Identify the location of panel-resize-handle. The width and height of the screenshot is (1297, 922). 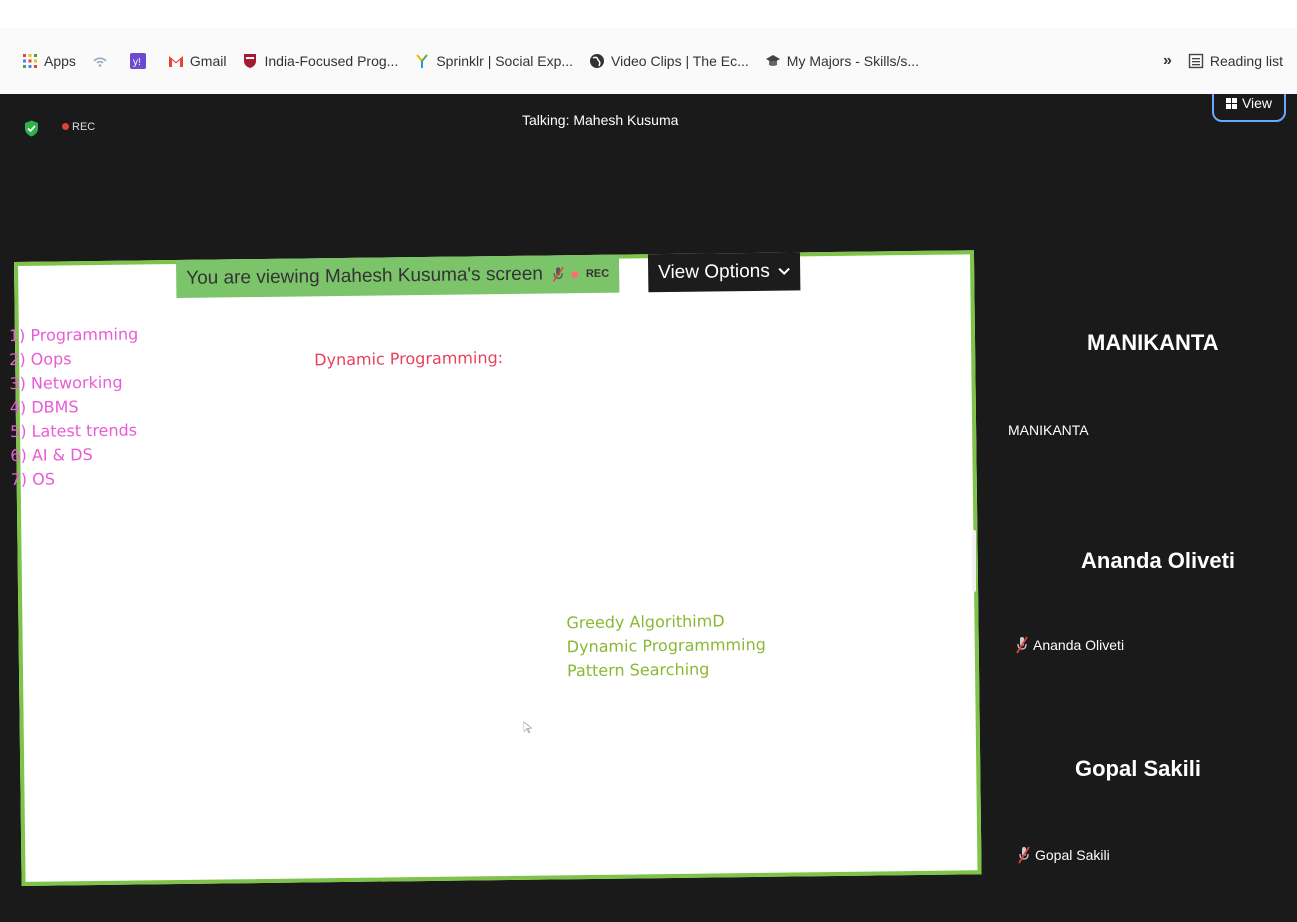
(974, 561).